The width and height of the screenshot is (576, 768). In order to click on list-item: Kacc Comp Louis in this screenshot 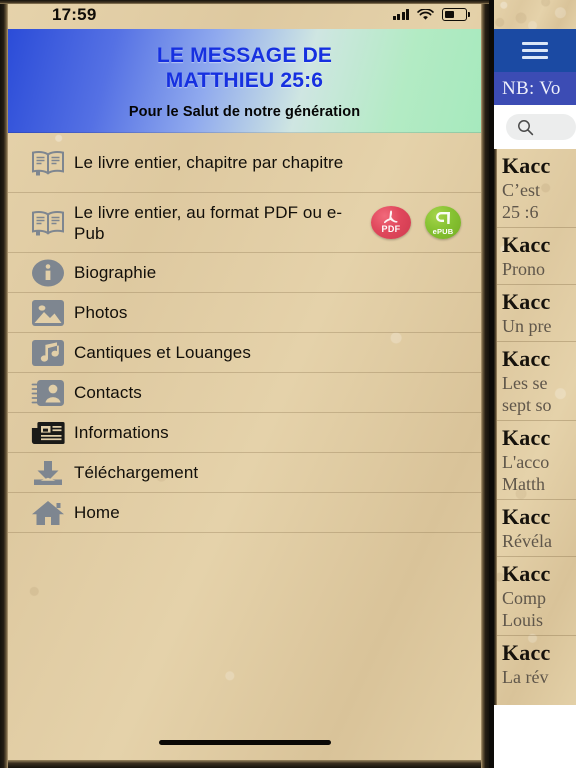, I will do `click(535, 595)`.